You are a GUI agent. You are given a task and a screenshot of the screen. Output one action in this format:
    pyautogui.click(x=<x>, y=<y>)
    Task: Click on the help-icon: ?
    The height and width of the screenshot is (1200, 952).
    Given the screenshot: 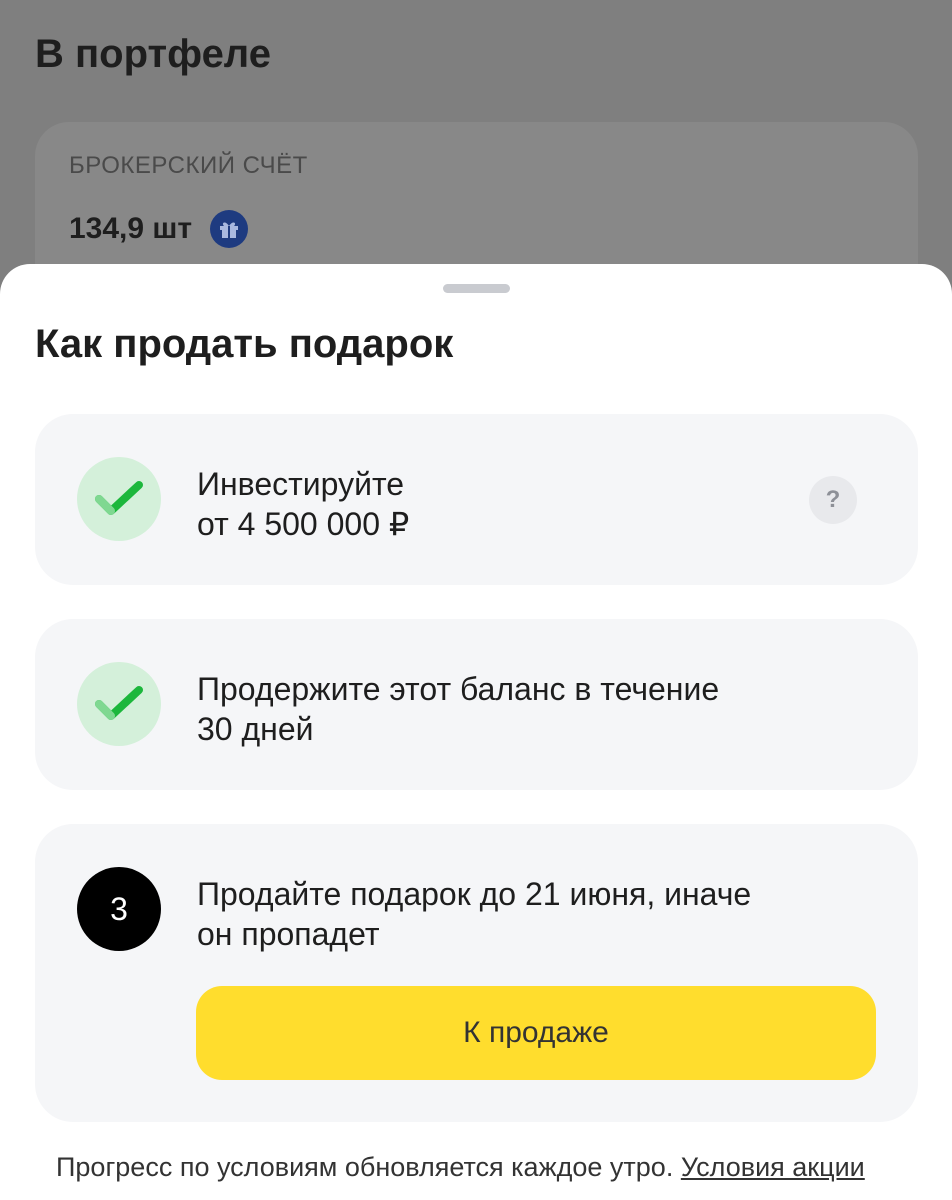 What is the action you would take?
    pyautogui.click(x=833, y=500)
    